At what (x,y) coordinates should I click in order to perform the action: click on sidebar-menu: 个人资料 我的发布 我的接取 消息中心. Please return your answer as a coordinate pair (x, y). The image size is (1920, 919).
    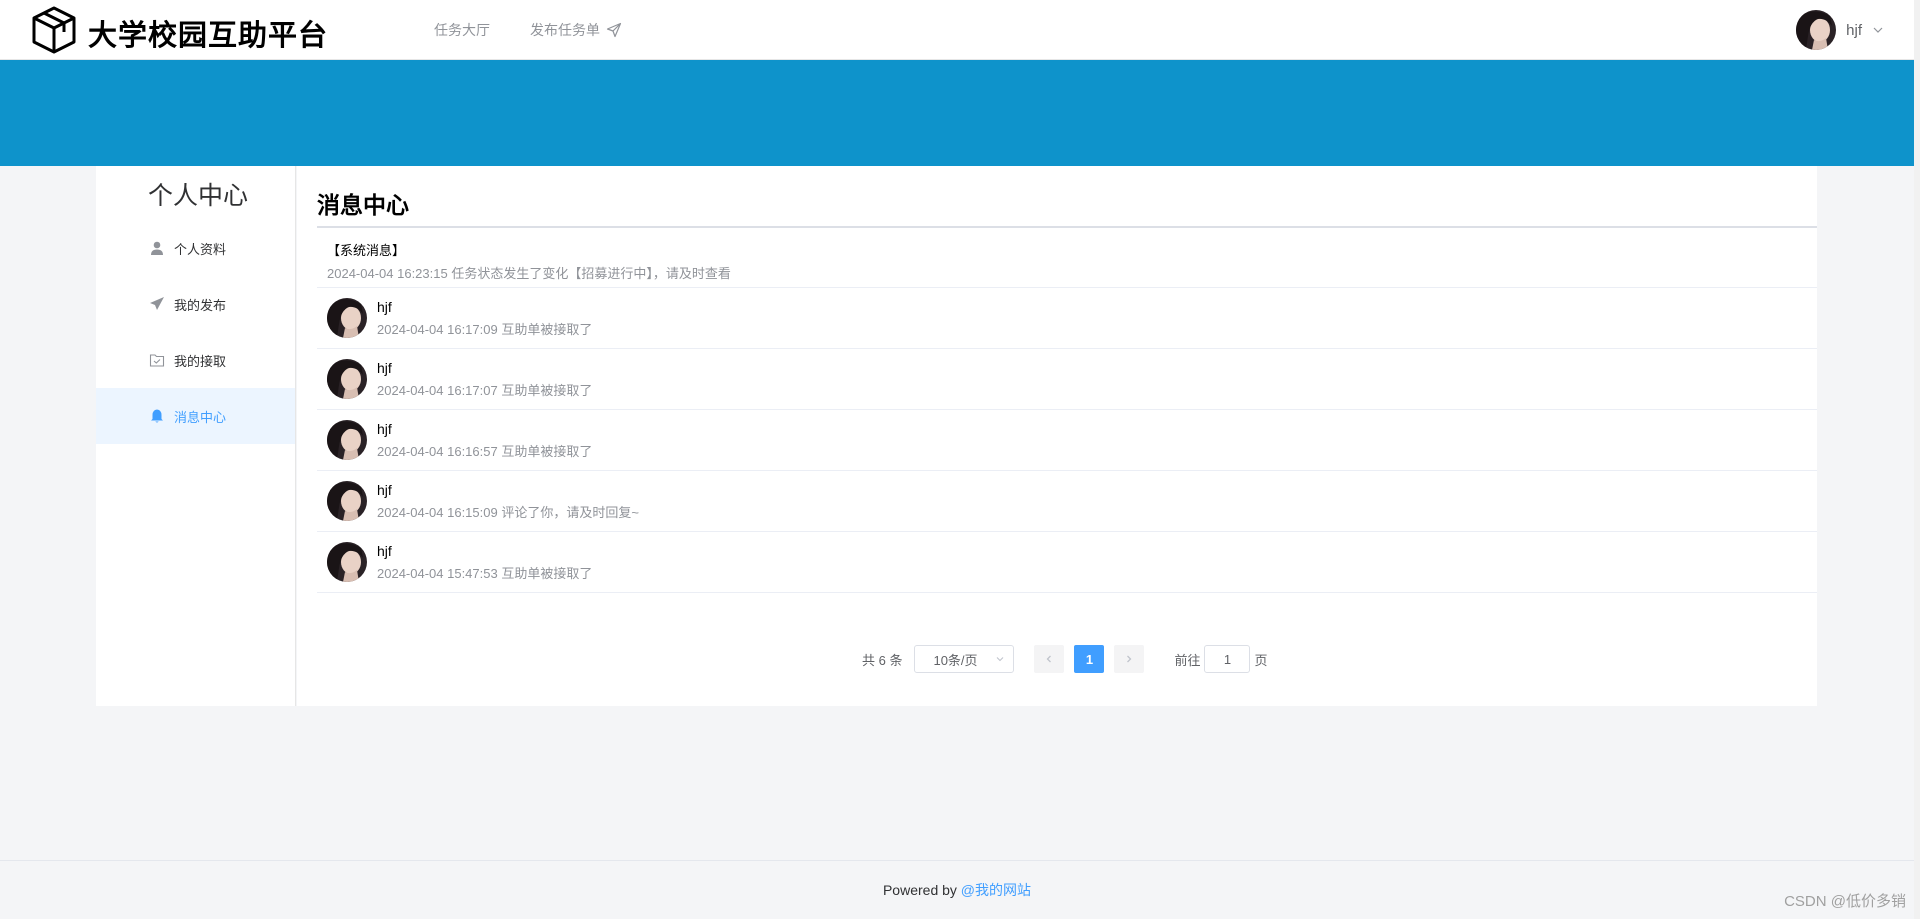
    Looking at the image, I should click on (195, 332).